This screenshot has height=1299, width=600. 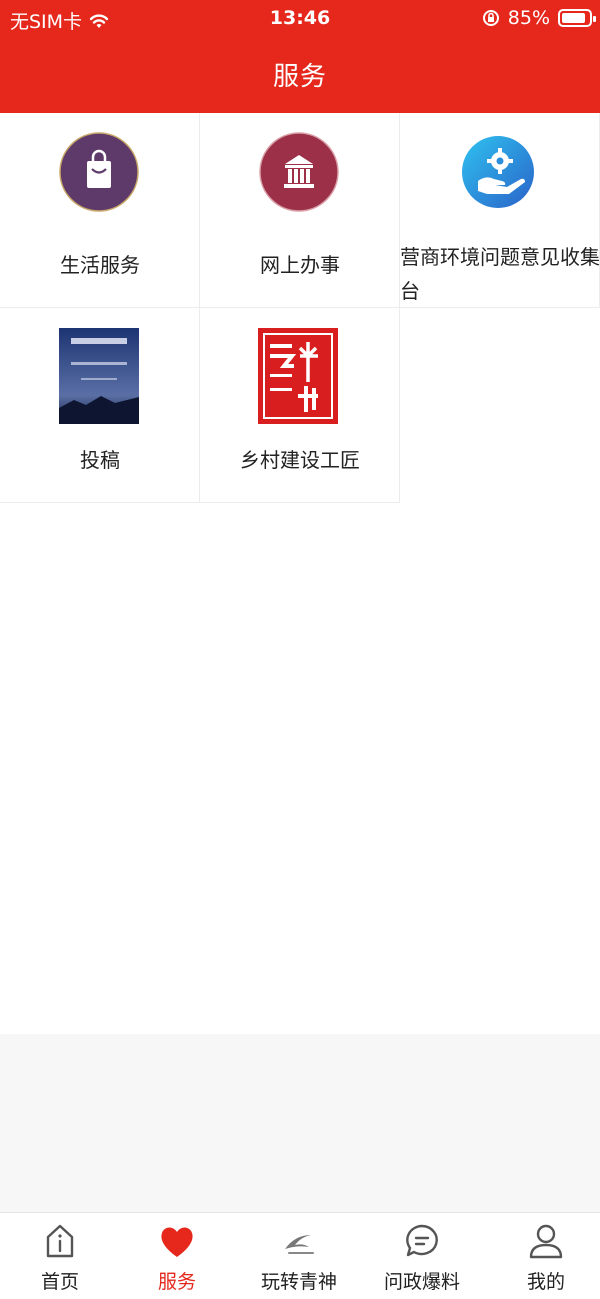 I want to click on explore-logo-icon, so click(x=299, y=1241).